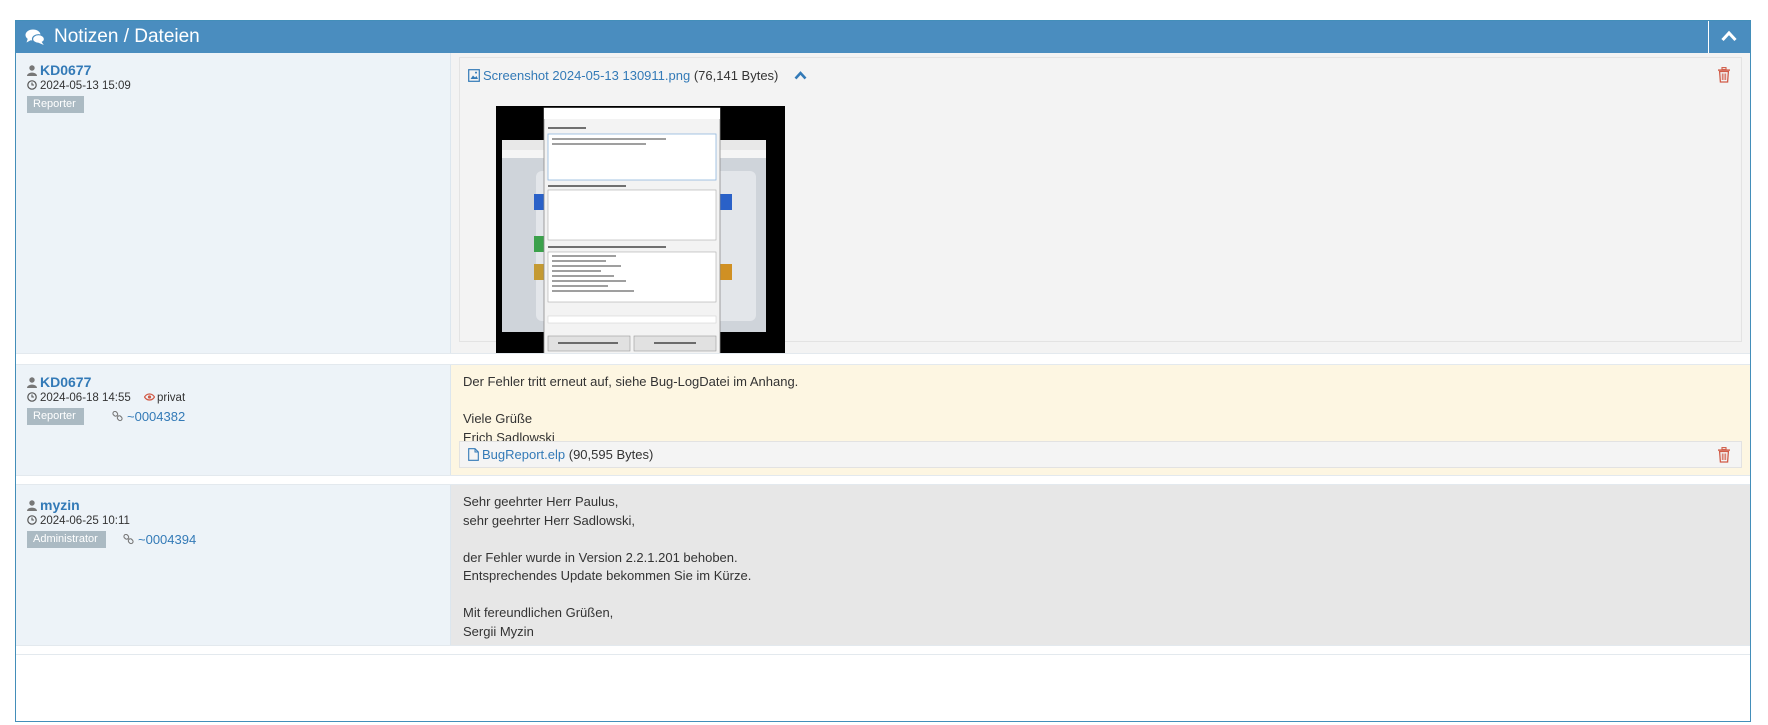 The image size is (1768, 725). I want to click on comments-icon, so click(35, 37).